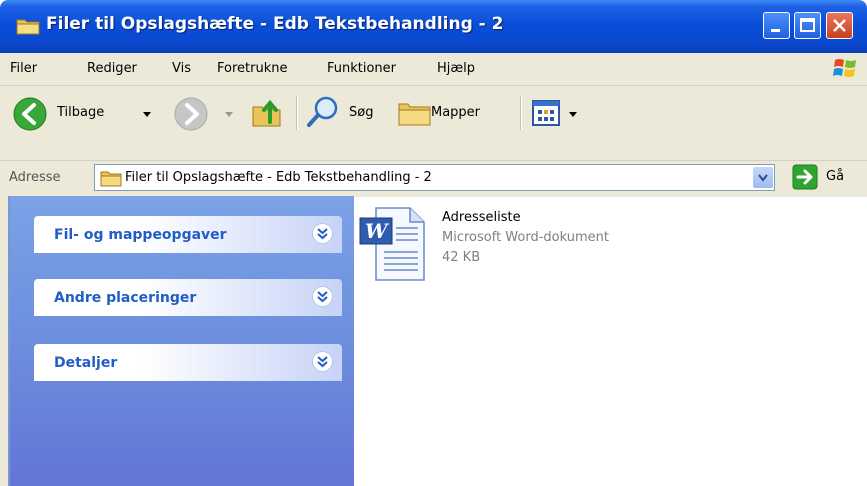  Describe the element at coordinates (525, 237) in the screenshot. I see `file-type: Microsoft Word-dokument` at that location.